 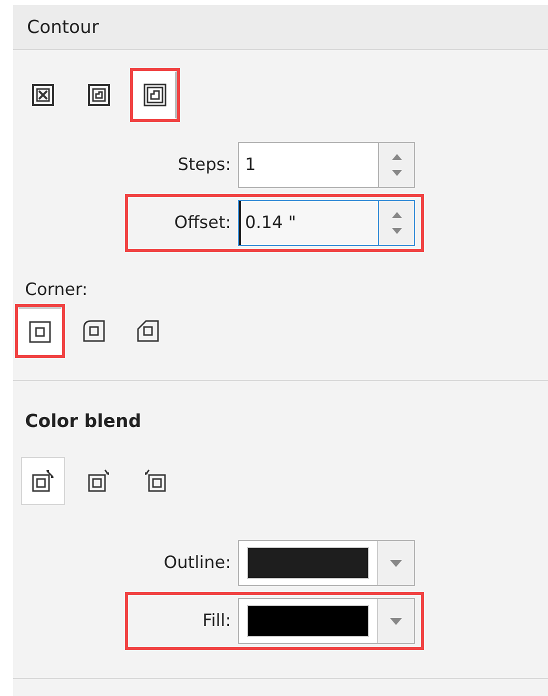 I want to click on field-label: Steps:, so click(x=204, y=165).